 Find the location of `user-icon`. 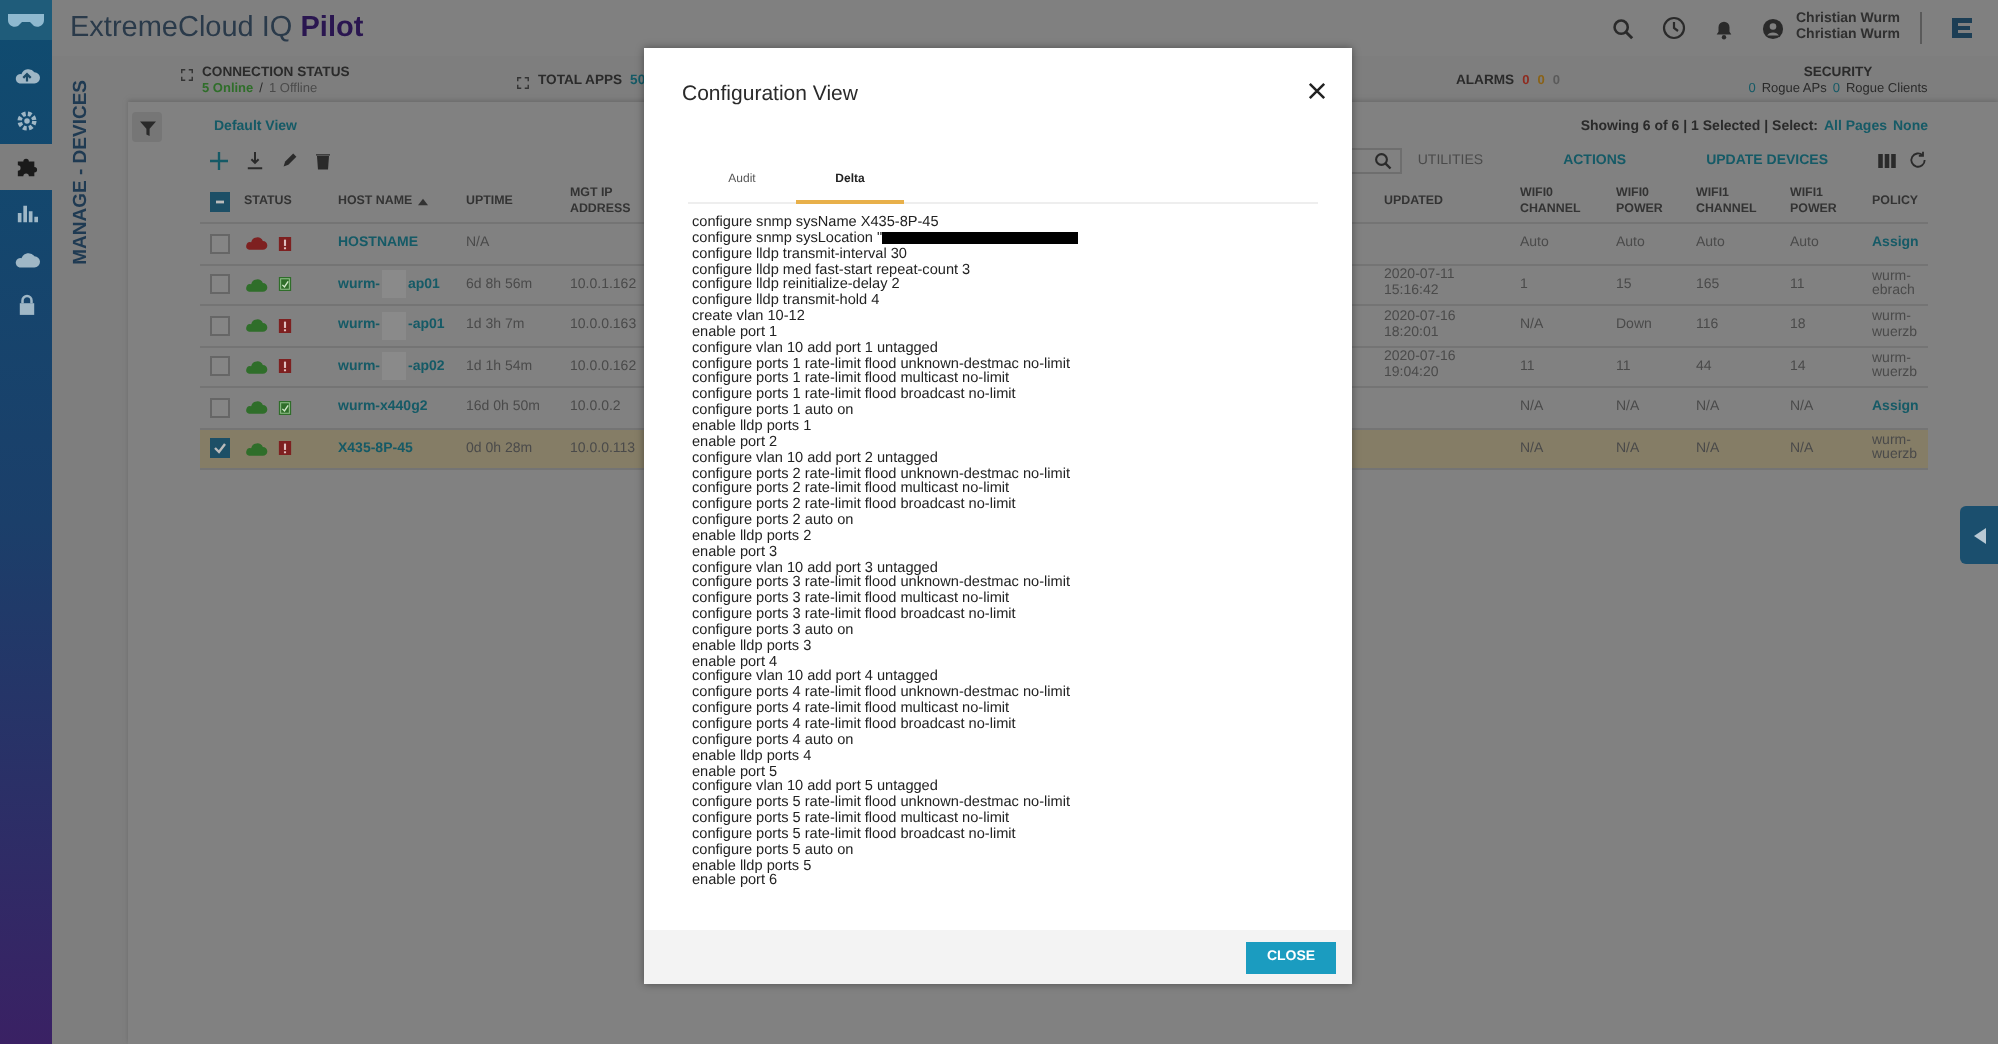

user-icon is located at coordinates (1773, 28).